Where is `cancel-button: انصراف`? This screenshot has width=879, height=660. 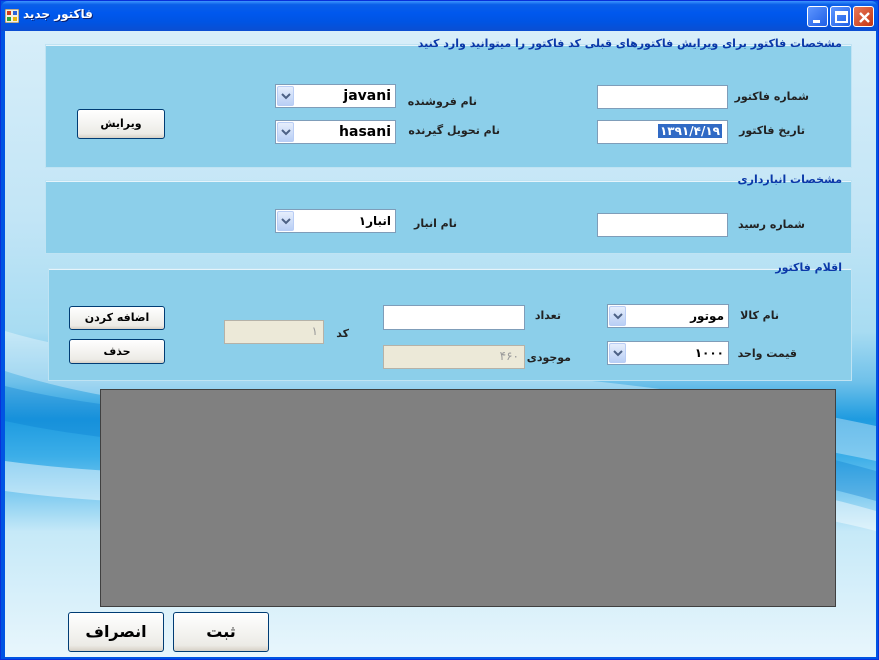 cancel-button: انصراف is located at coordinates (116, 632).